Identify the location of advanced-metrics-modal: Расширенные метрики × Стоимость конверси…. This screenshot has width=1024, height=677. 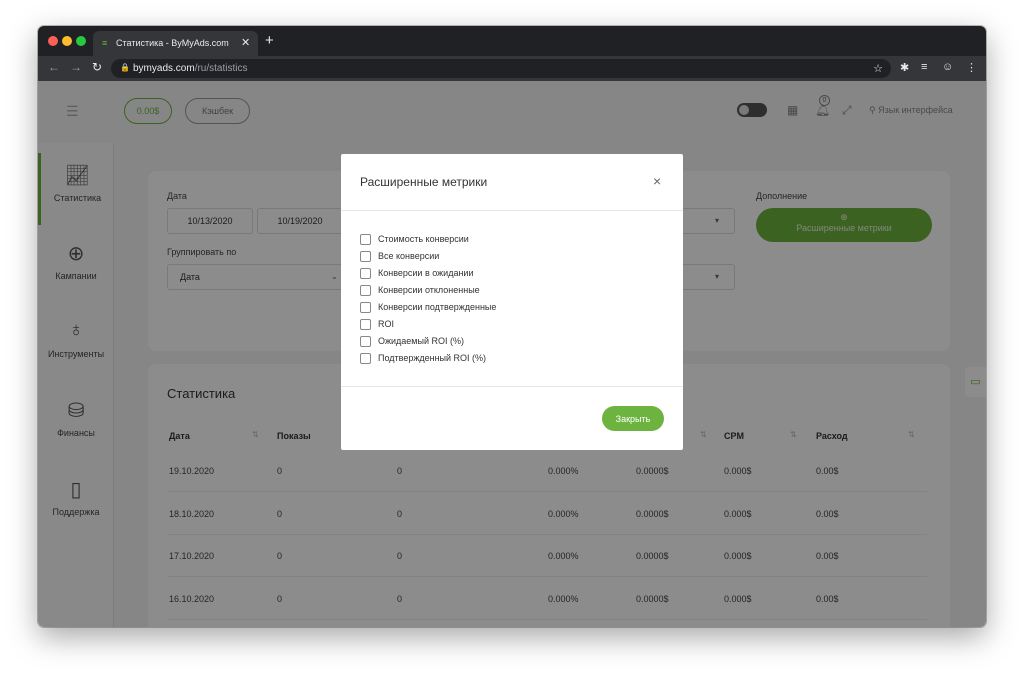
(512, 302).